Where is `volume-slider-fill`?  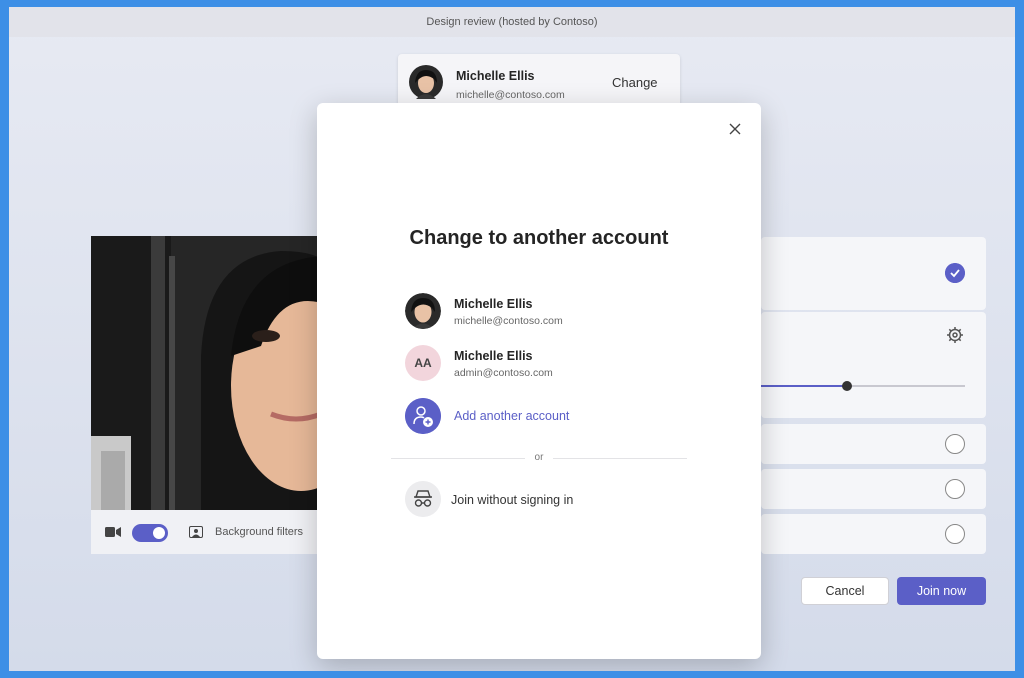
volume-slider-fill is located at coordinates (804, 386).